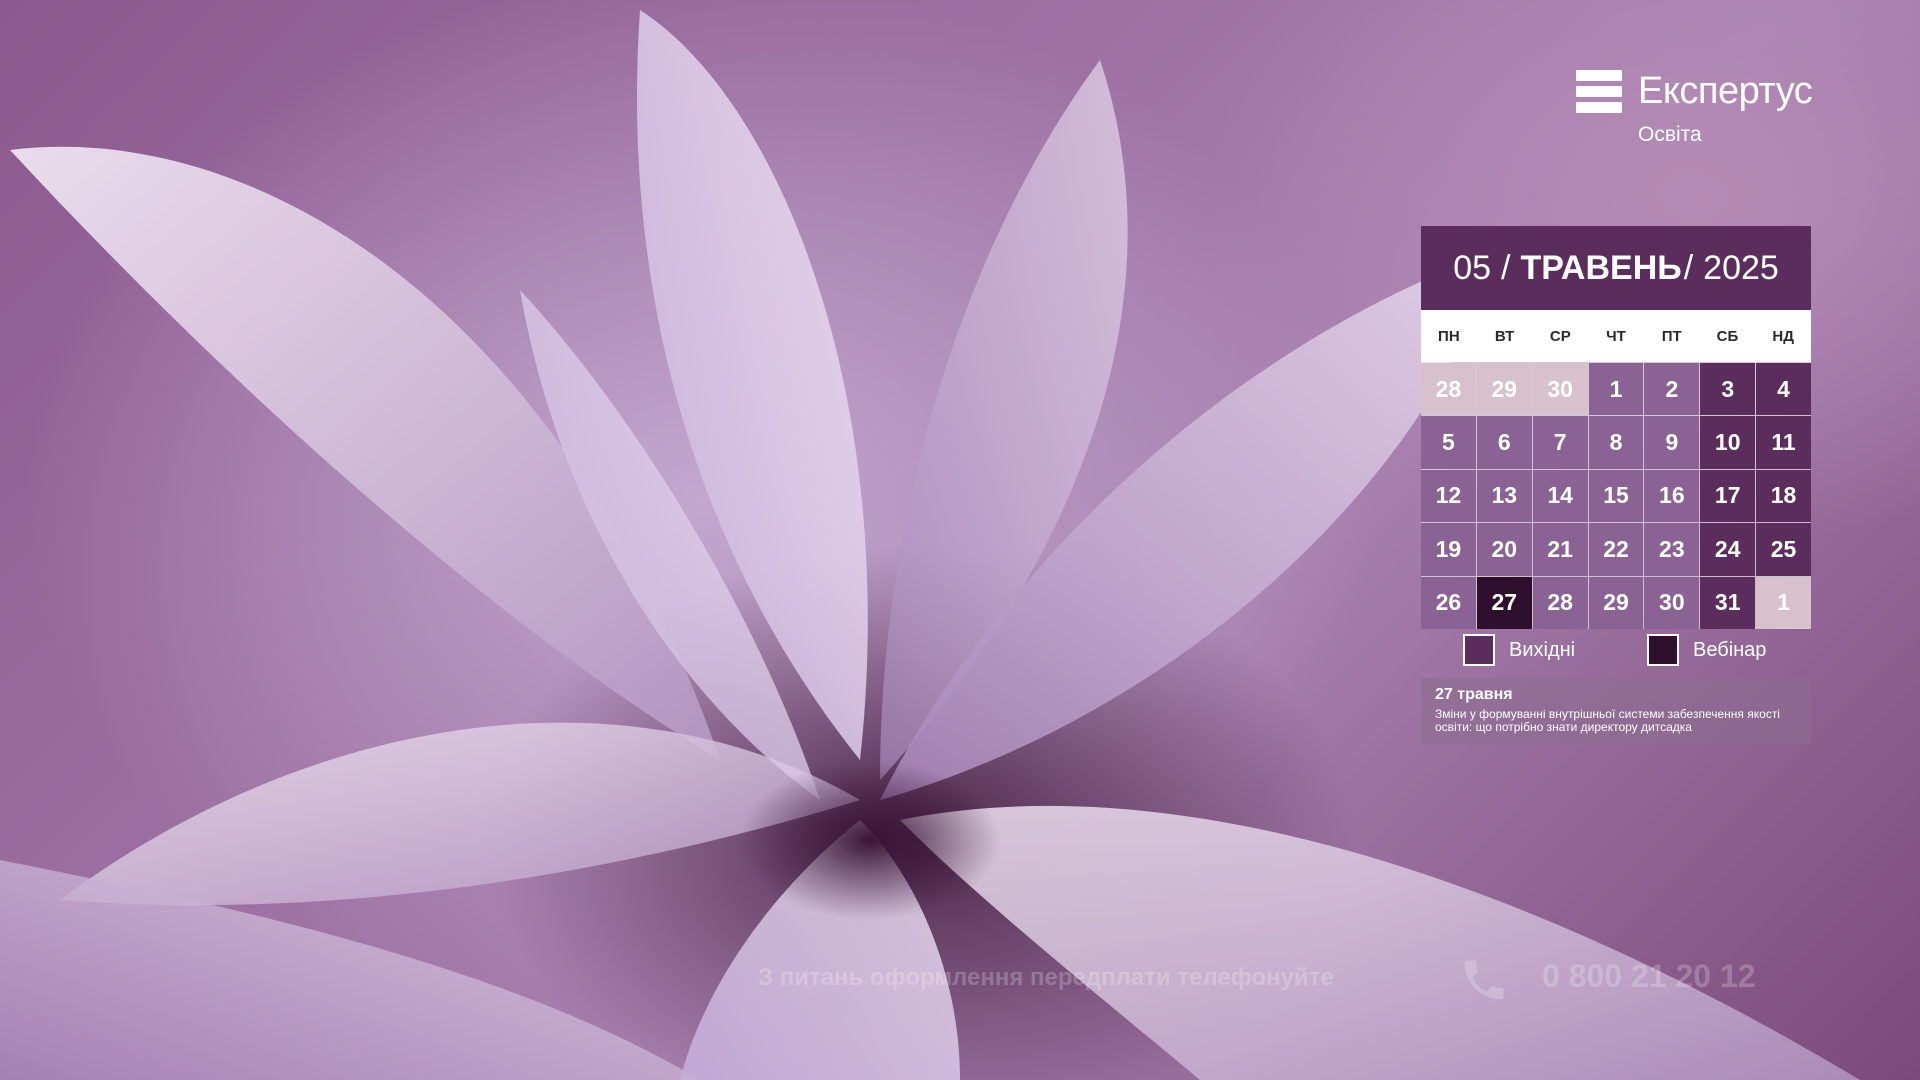  I want to click on weekday-row: ПН ВТ СР ЧТ ПТ СБ НД, so click(1616, 336).